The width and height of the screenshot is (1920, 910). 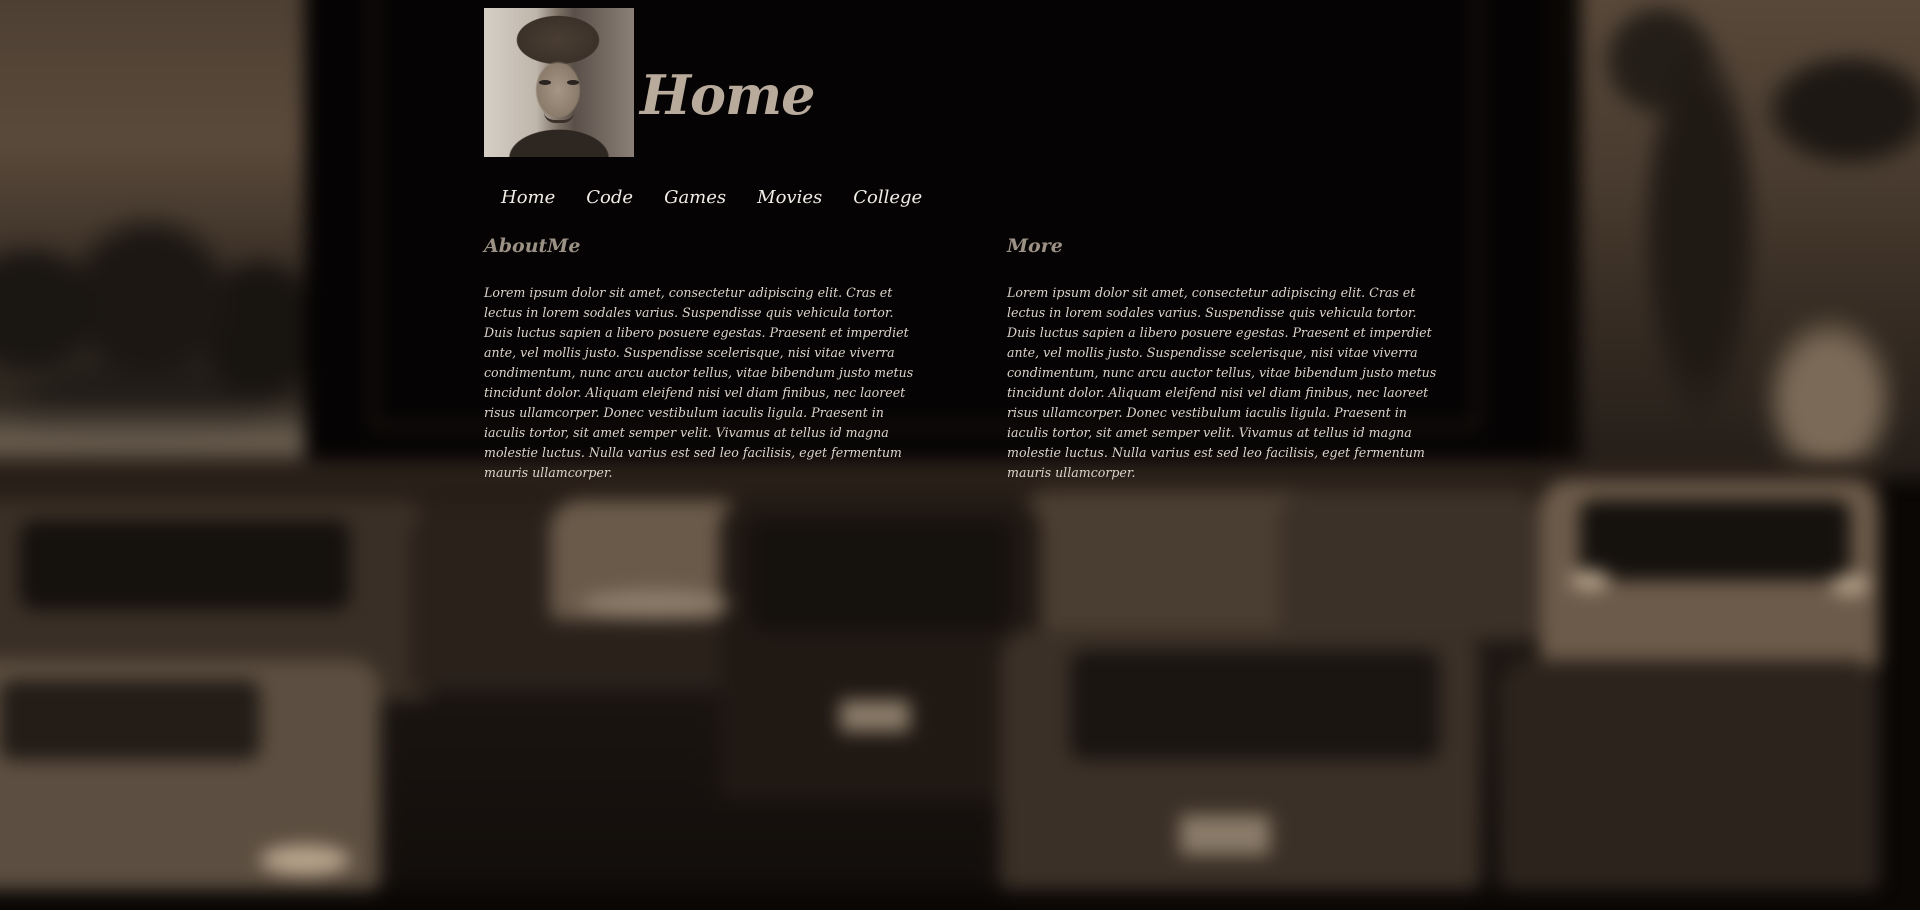 What do you see at coordinates (992, 197) in the screenshot?
I see `main-nav: Home Code Games Movies College` at bounding box center [992, 197].